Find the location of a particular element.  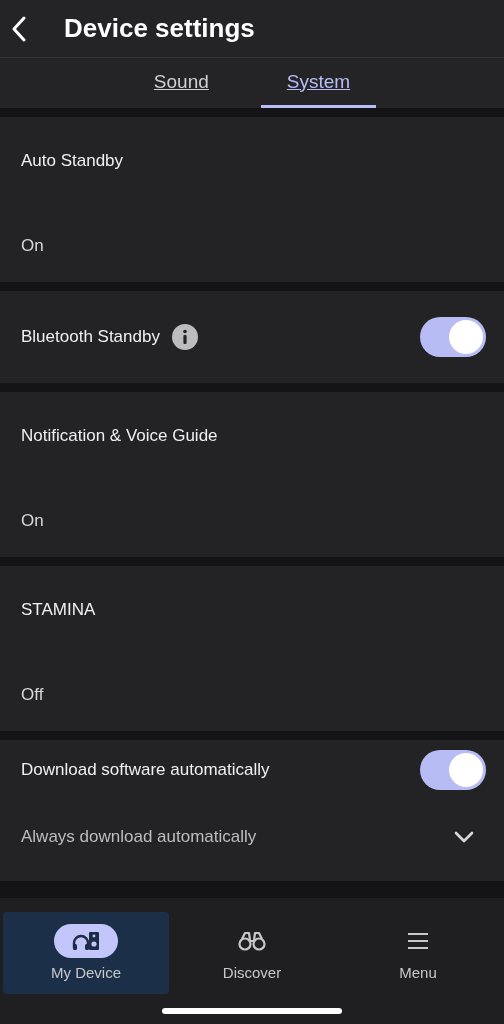

nav-item: My Device is located at coordinates (86, 953).